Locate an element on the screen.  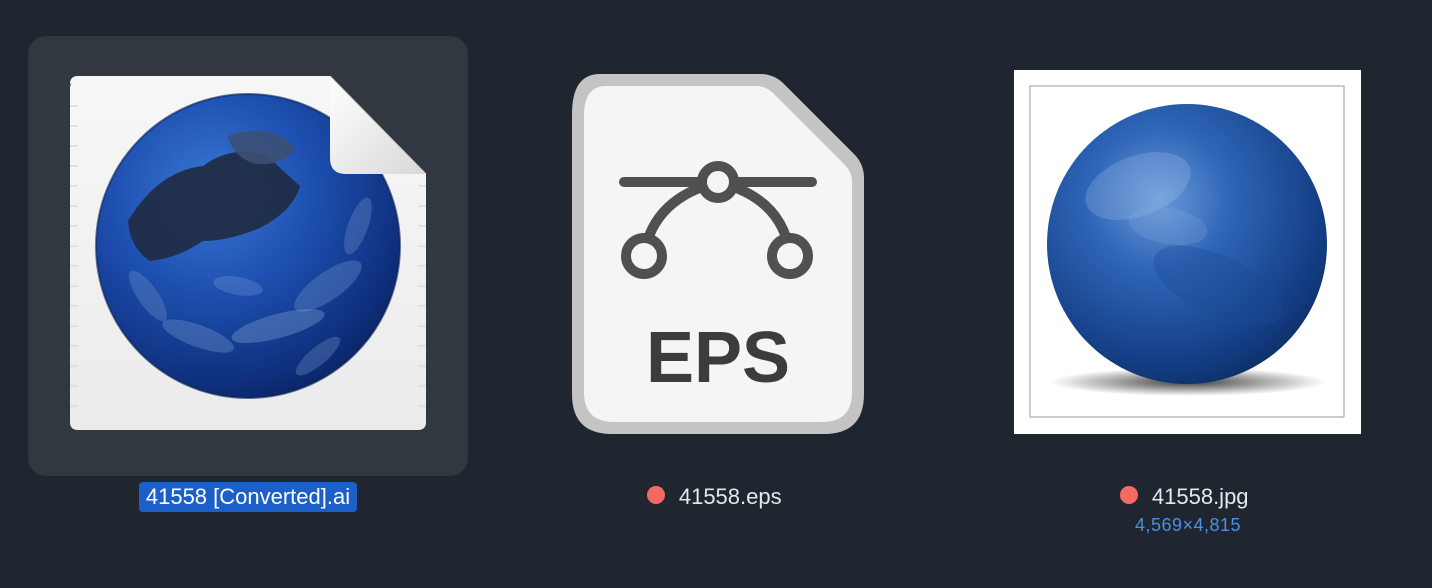
eps-vector-document-icon: EPS is located at coordinates (718, 254).